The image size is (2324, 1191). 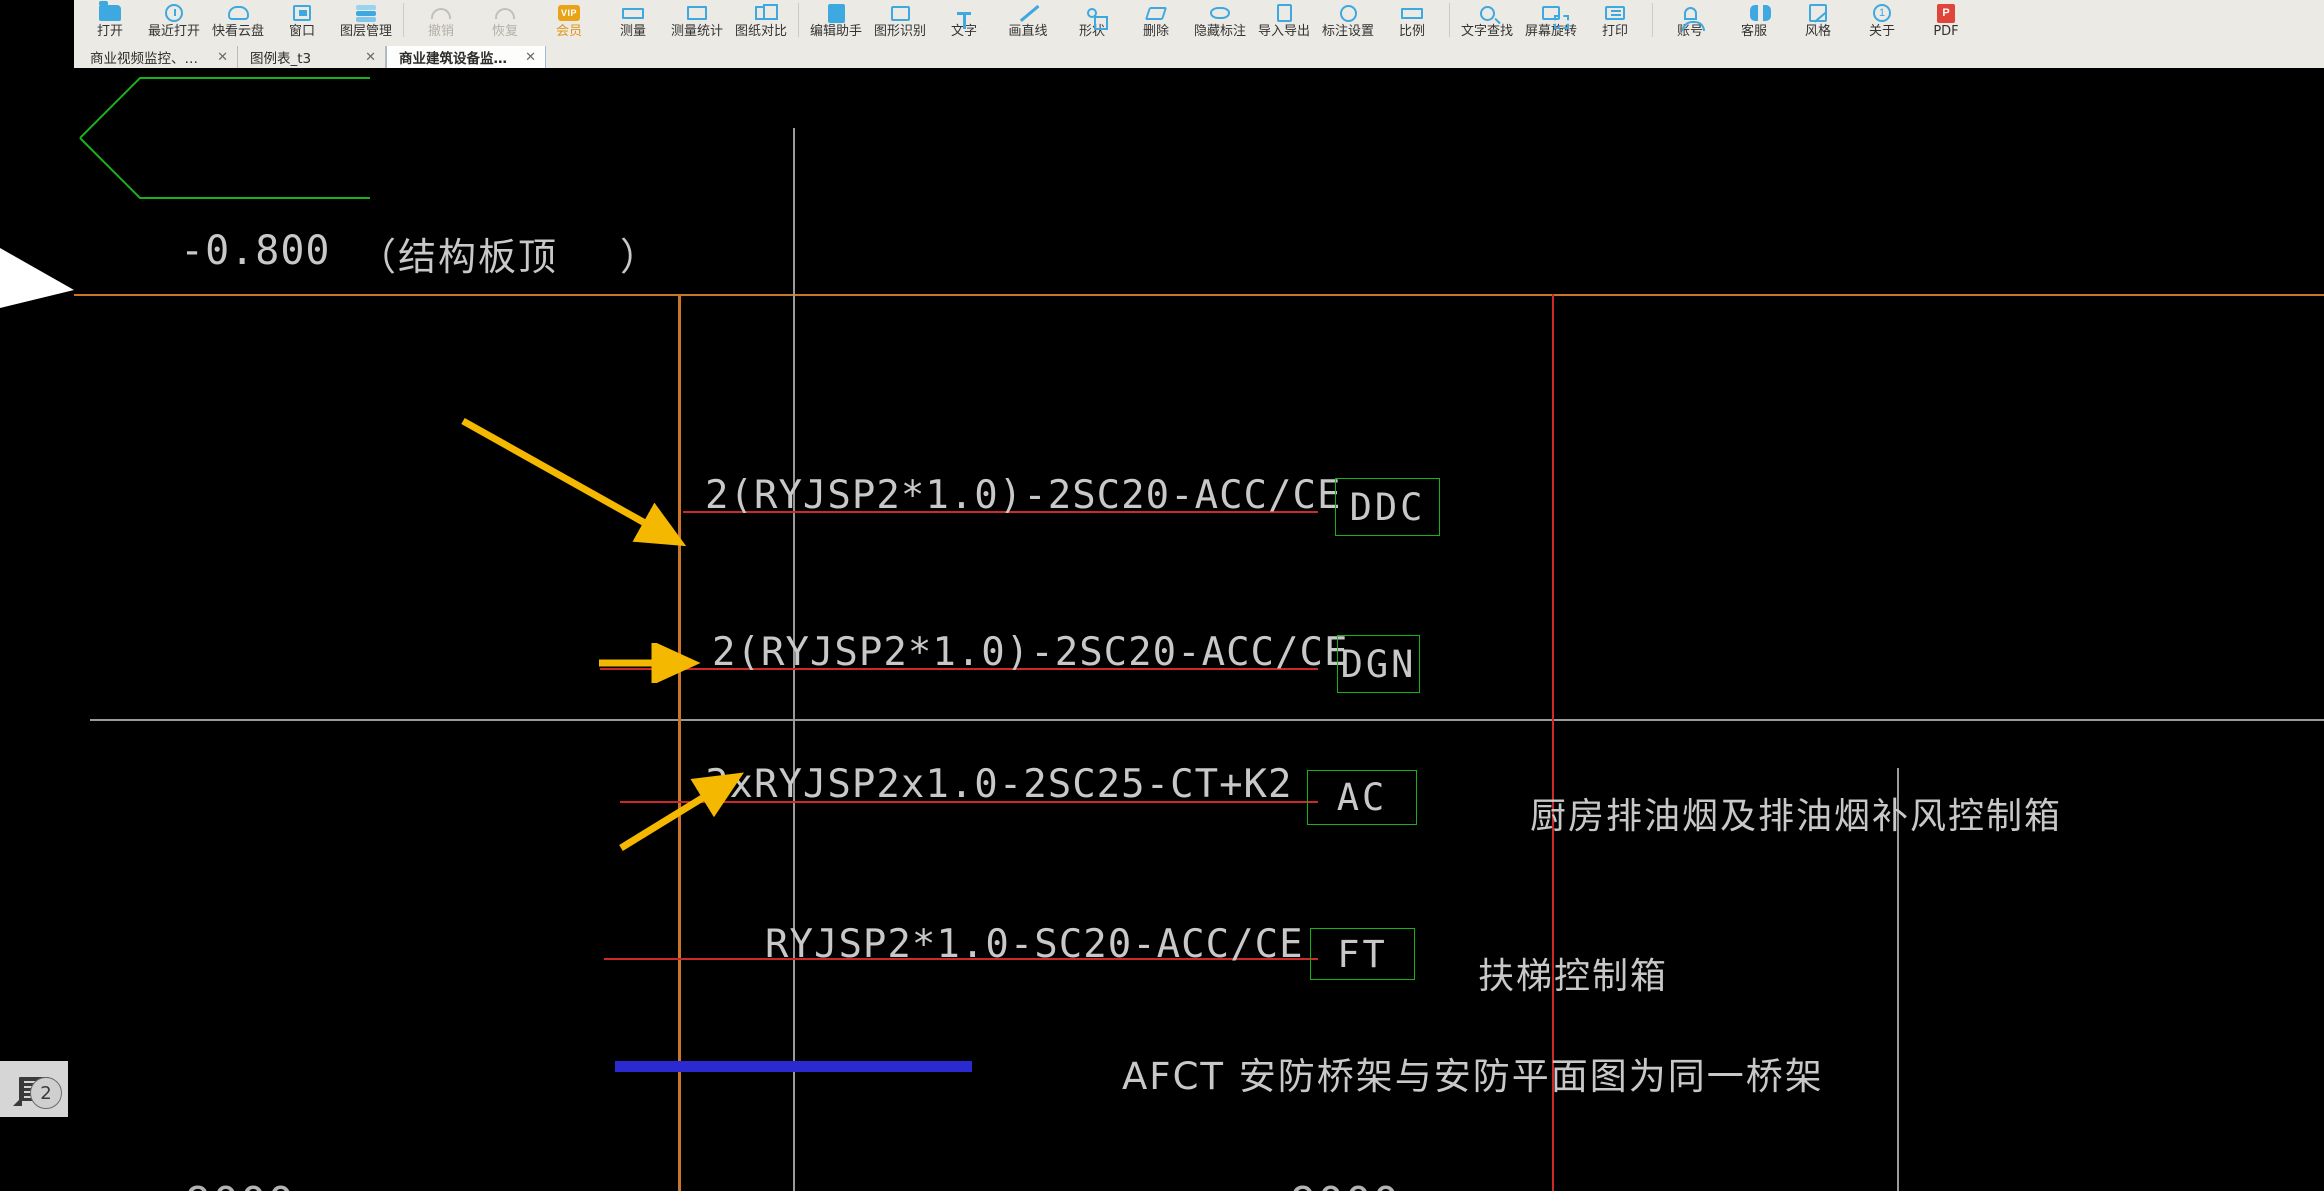 I want to click on toolbar-button-label: 打开, so click(x=109, y=31).